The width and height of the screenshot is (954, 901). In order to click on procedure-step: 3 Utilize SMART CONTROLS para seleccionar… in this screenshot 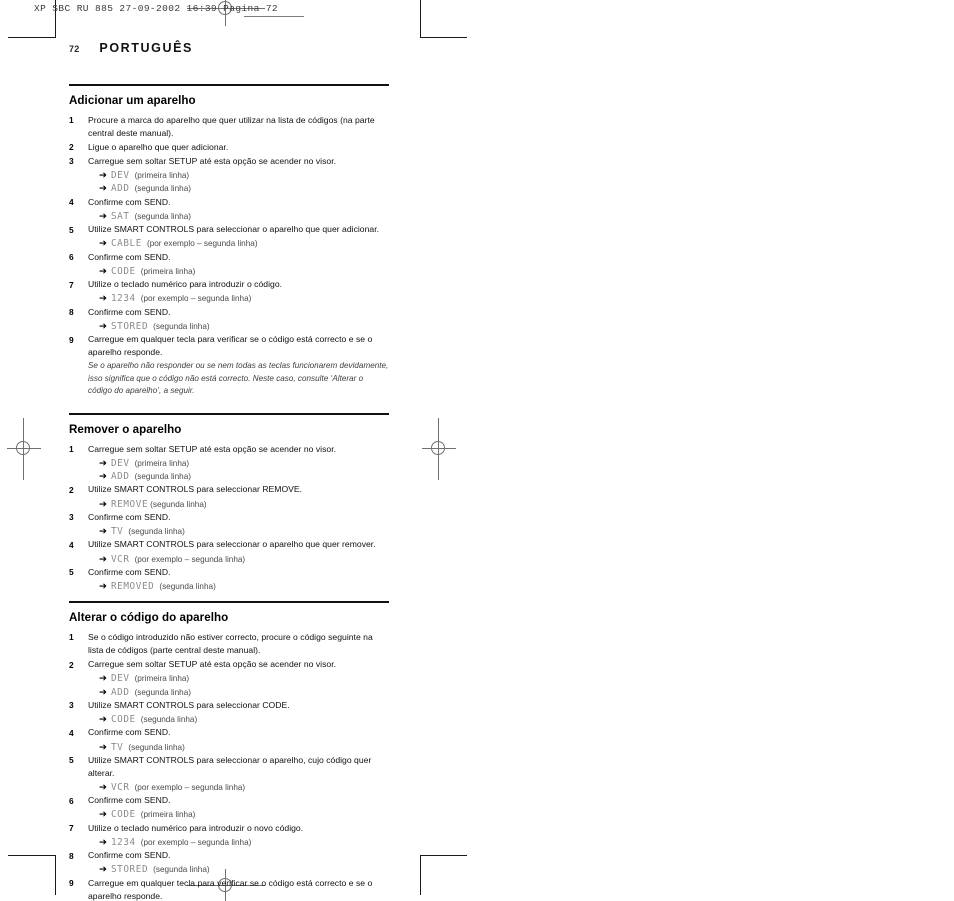, I will do `click(229, 706)`.